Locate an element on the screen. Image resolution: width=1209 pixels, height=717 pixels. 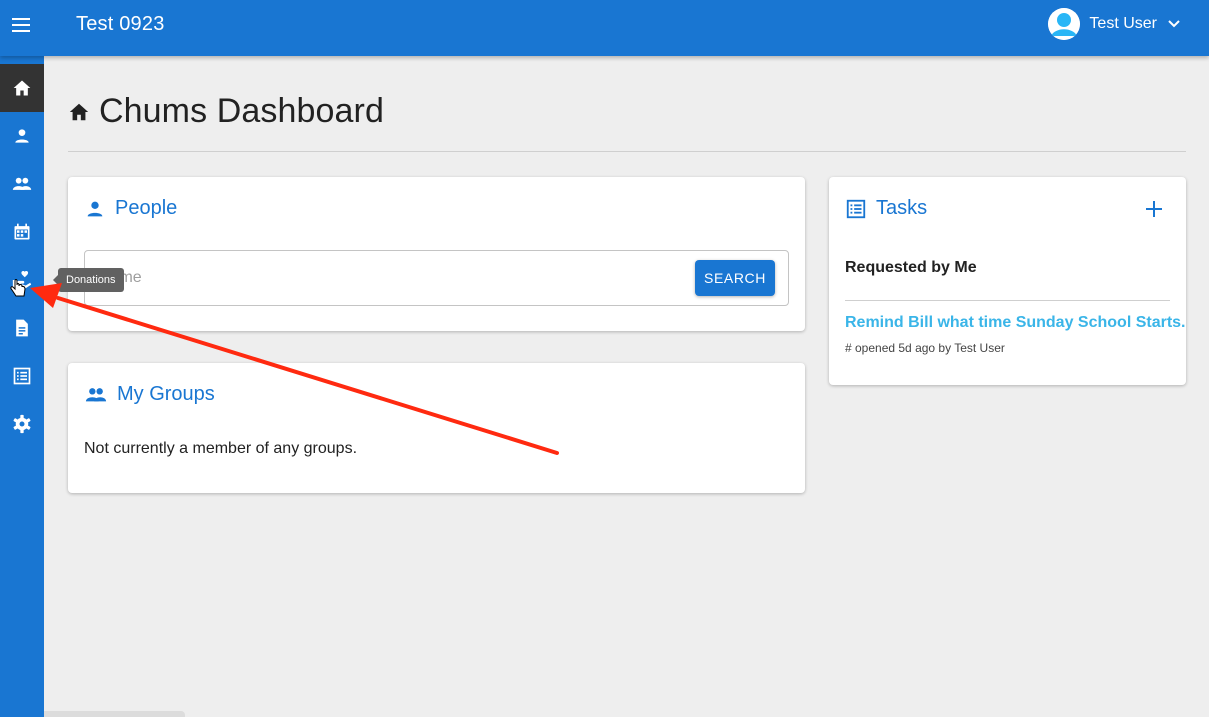
sidebar-item-groups is located at coordinates (22, 184).